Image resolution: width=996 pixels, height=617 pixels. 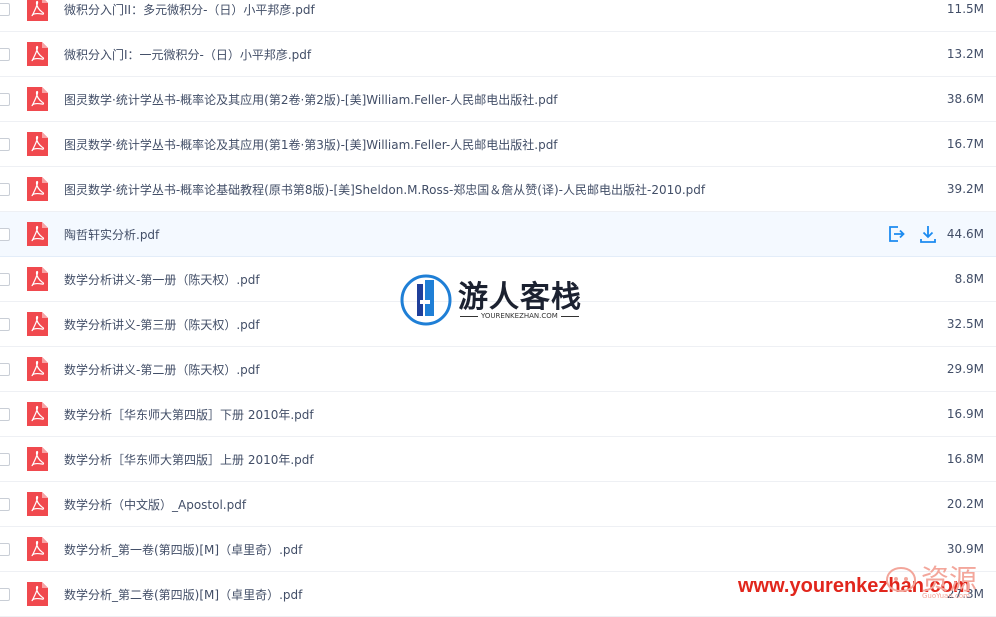 I want to click on row-actions, so click(x=912, y=234).